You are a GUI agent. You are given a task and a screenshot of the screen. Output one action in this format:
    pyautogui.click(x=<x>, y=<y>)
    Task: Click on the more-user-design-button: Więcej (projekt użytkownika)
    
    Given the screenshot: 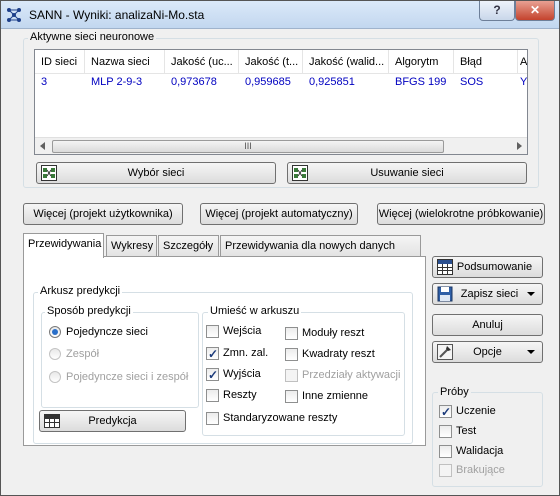 What is the action you would take?
    pyautogui.click(x=103, y=214)
    